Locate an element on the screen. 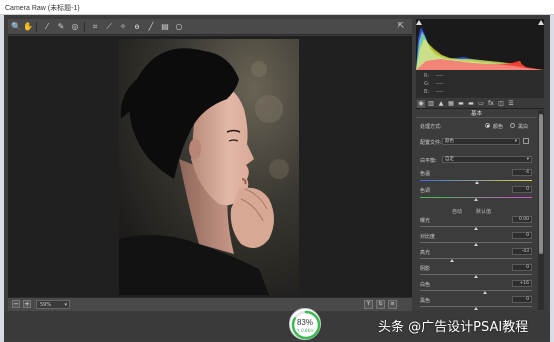 The image size is (554, 342). tab-tone-curve: ▥ is located at coordinates (431, 104).